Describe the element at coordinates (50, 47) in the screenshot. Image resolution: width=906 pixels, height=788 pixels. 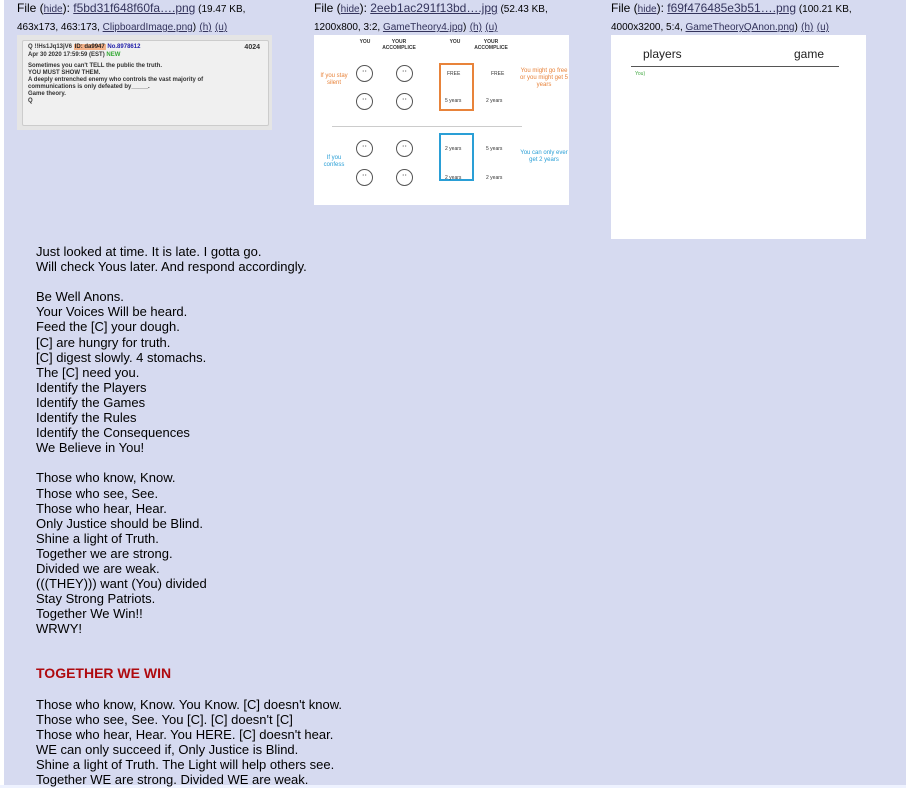
I see `tripcode: Q !!Hs1Jq13jV6` at that location.